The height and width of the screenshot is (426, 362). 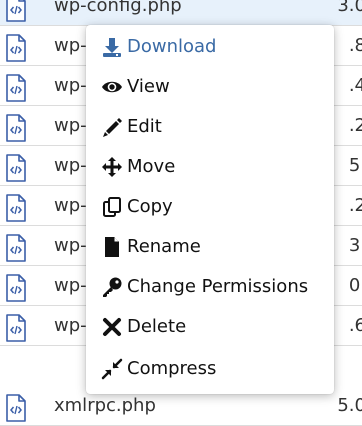 I want to click on file-size: 3., so click(x=355, y=245).